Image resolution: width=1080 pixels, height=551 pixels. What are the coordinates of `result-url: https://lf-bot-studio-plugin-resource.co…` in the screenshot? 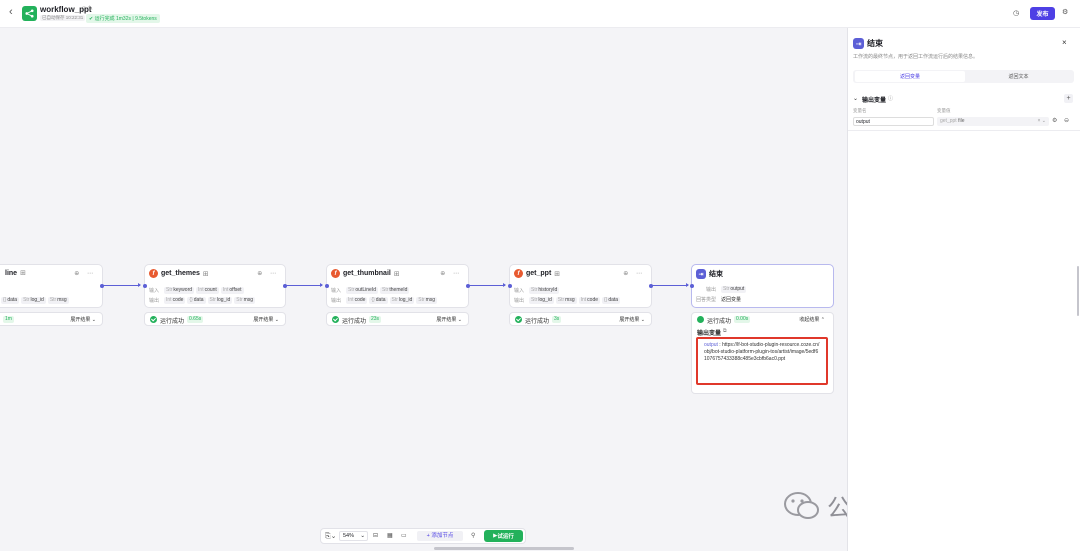 It's located at (761, 352).